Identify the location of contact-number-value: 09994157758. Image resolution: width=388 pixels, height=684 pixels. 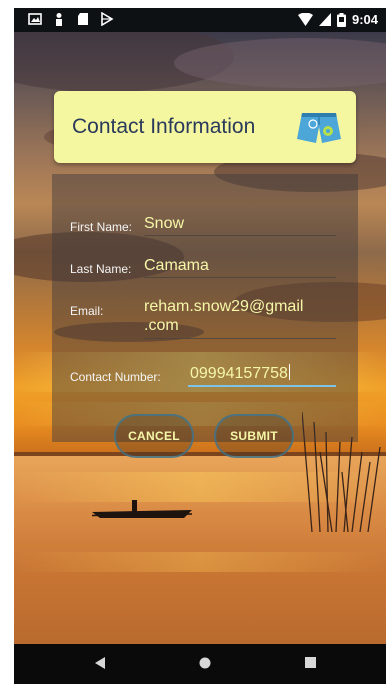
(239, 373).